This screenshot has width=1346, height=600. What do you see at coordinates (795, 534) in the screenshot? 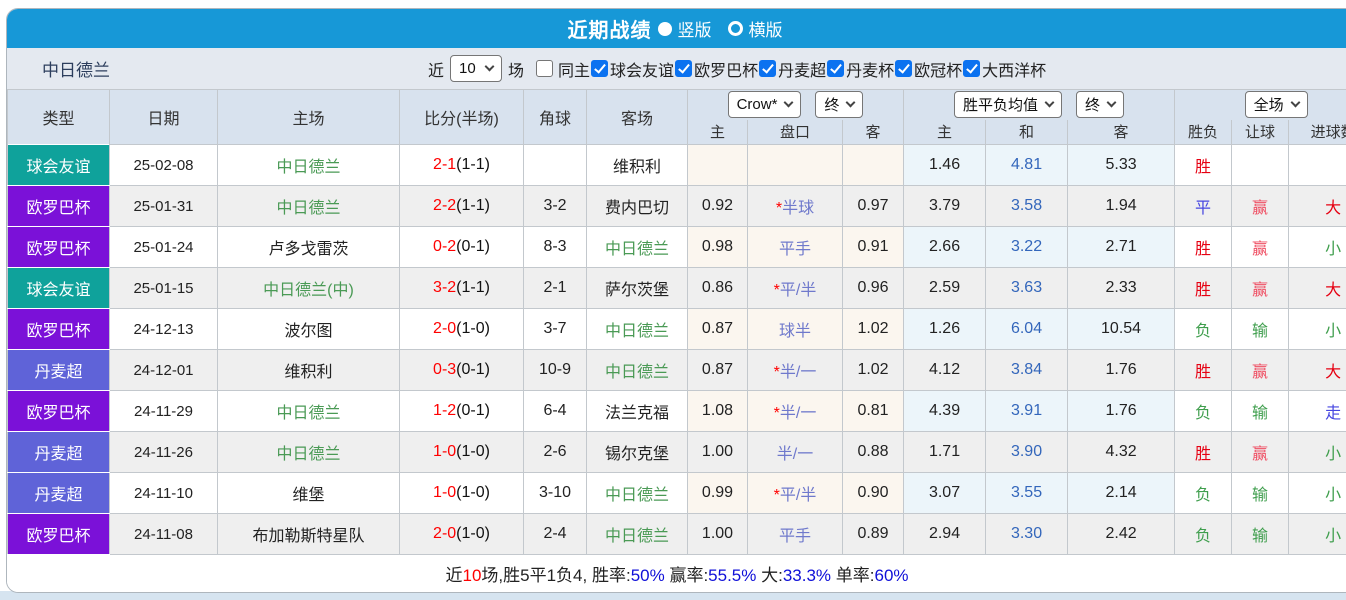
I see `cell-handicap-line: 平手` at bounding box center [795, 534].